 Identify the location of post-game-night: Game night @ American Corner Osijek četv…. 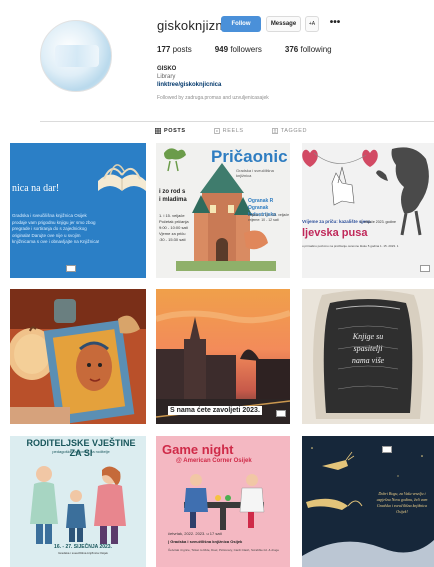
(223, 501).